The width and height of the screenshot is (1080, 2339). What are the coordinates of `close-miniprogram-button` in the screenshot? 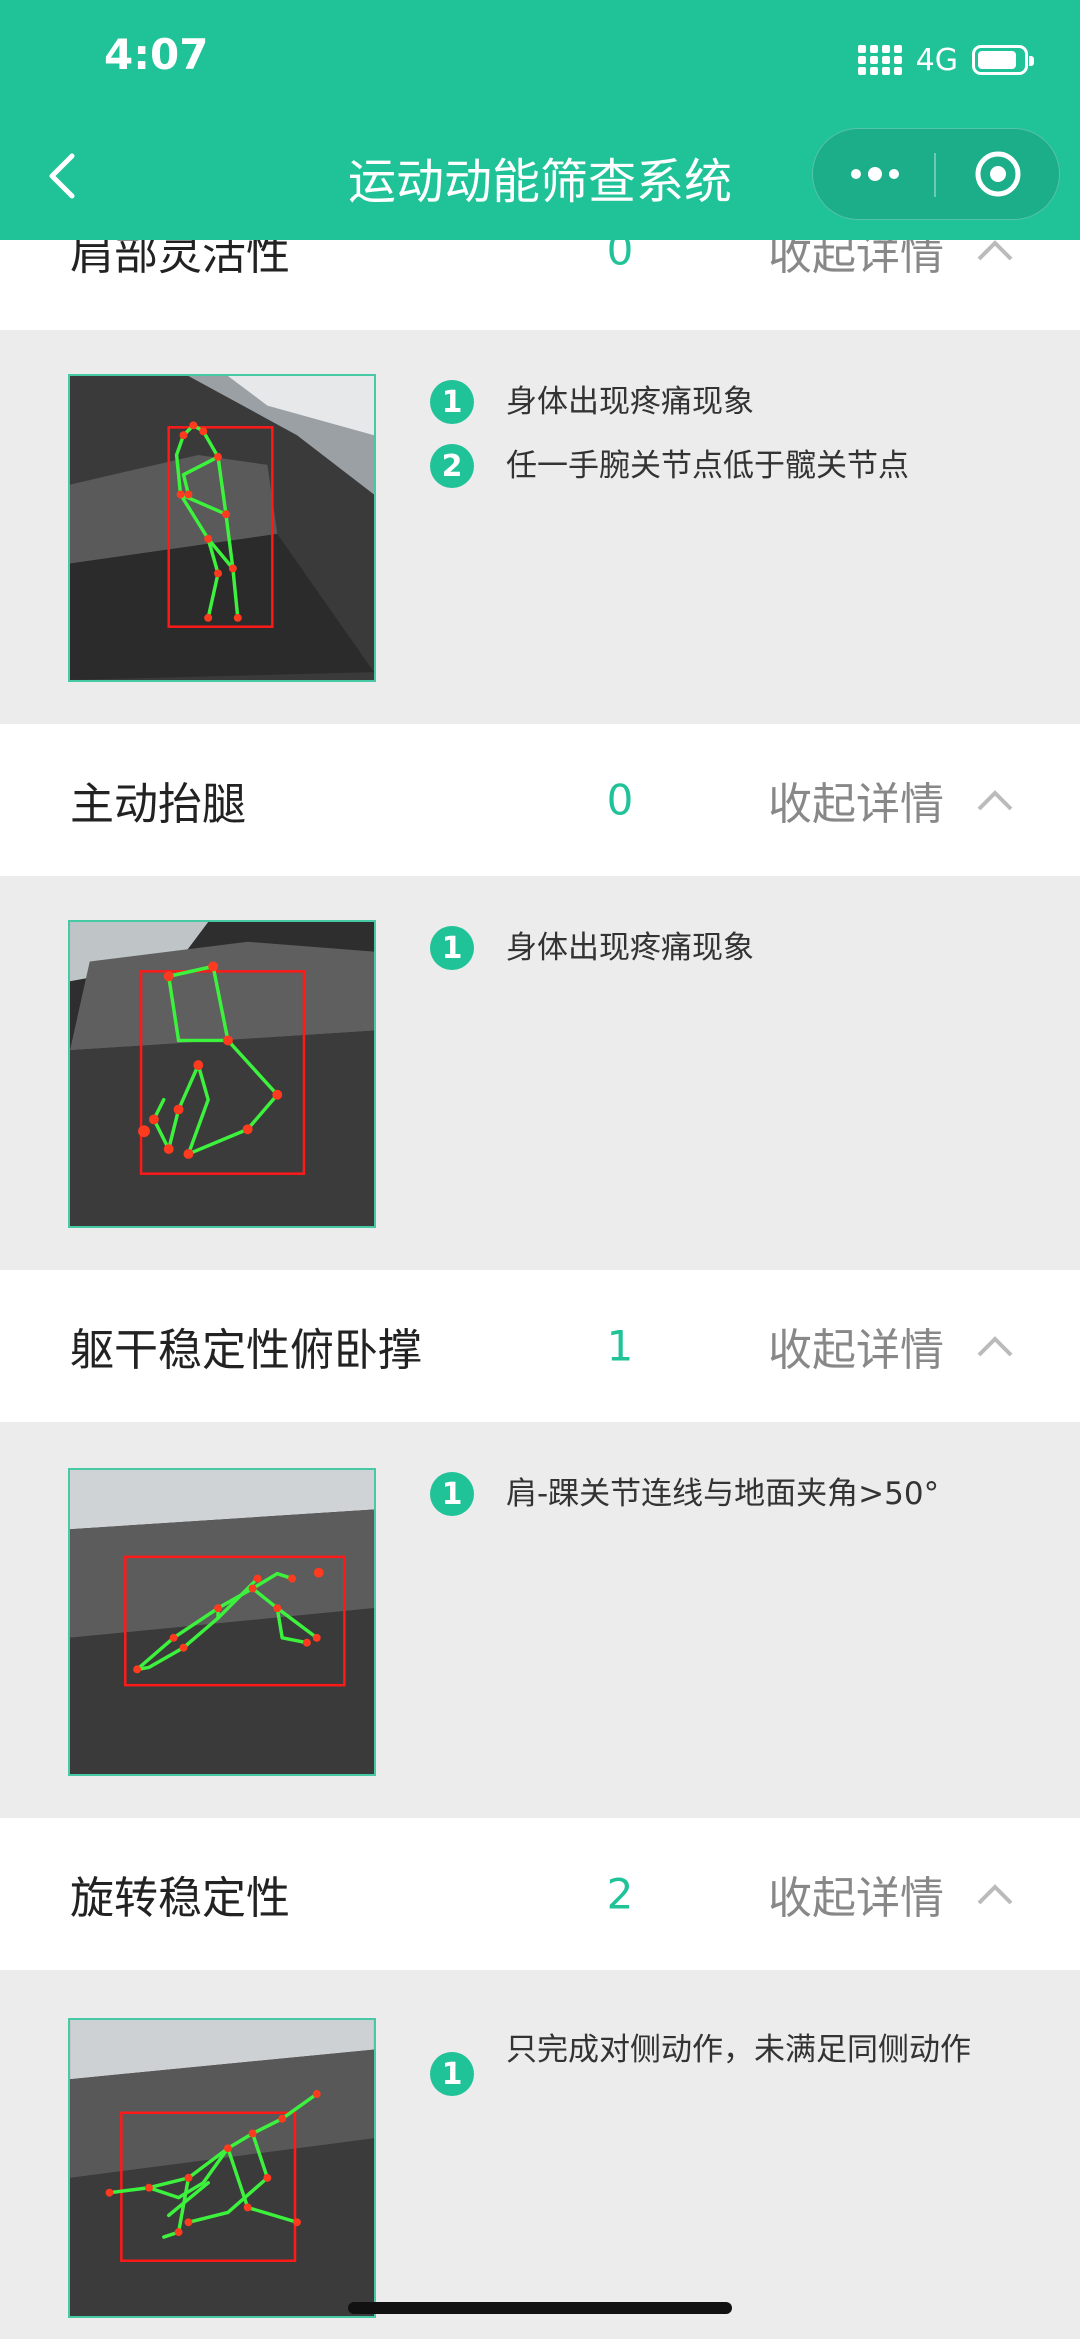 It's located at (997, 174).